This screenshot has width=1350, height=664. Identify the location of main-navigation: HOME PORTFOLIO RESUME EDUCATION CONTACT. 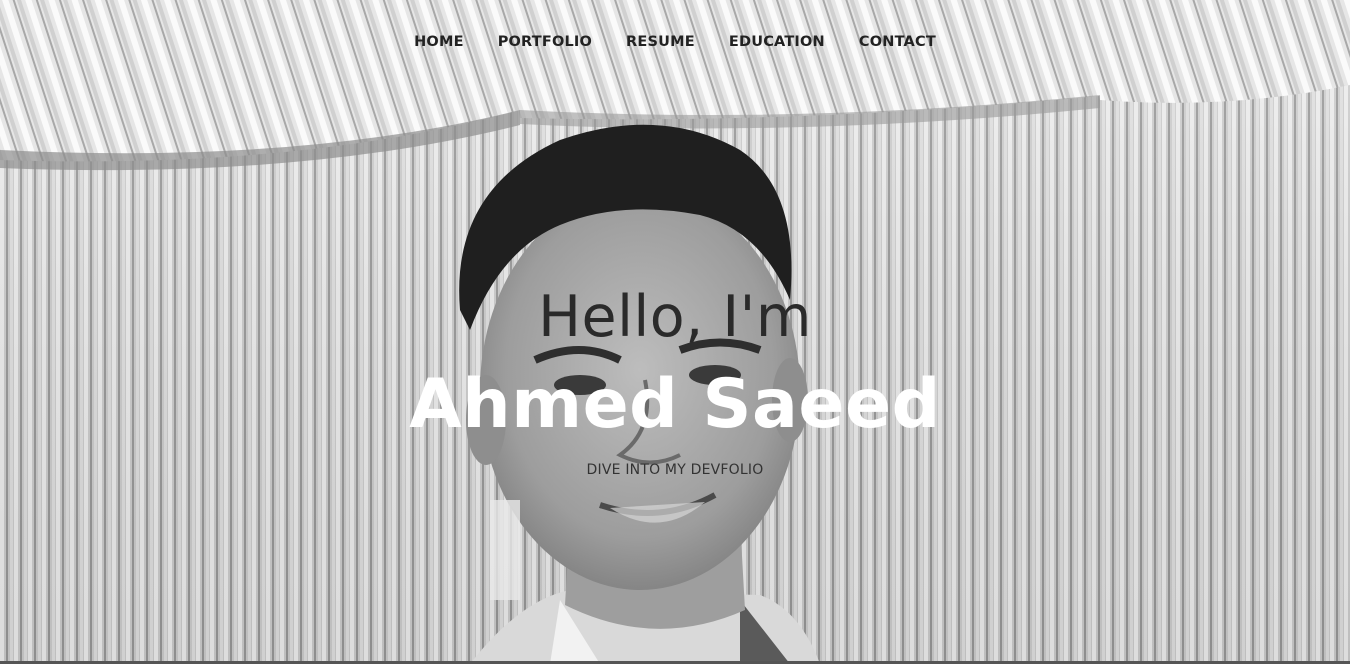
(675, 42).